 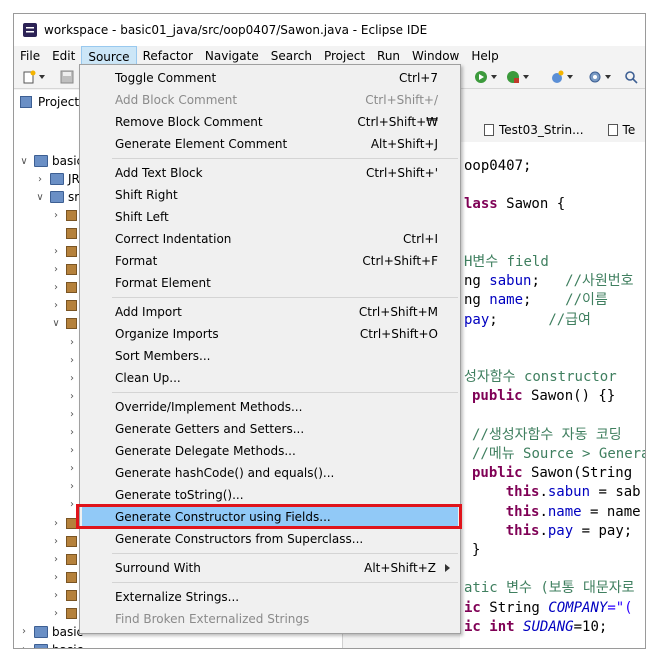 What do you see at coordinates (168, 56) in the screenshot?
I see `menu-refactor: Refactor` at bounding box center [168, 56].